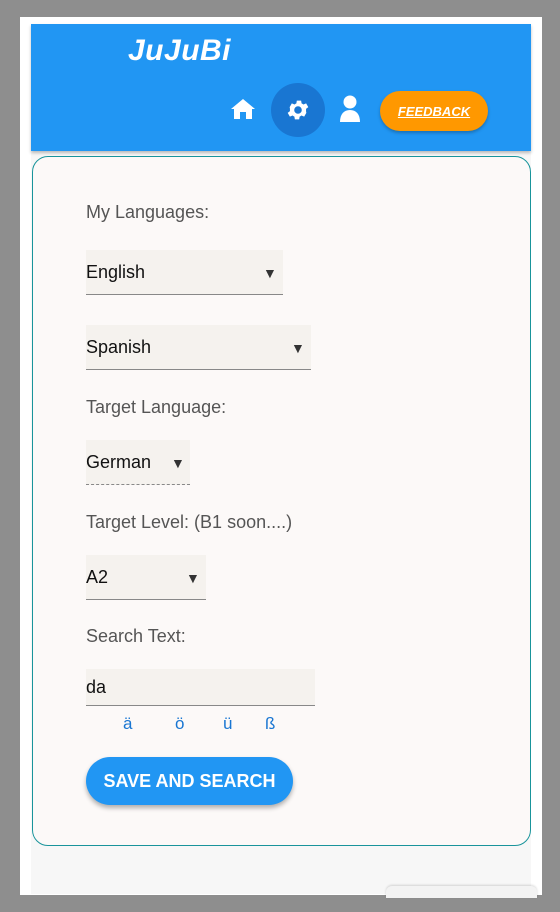 The image size is (560, 912). I want to click on settings-button, so click(298, 110).